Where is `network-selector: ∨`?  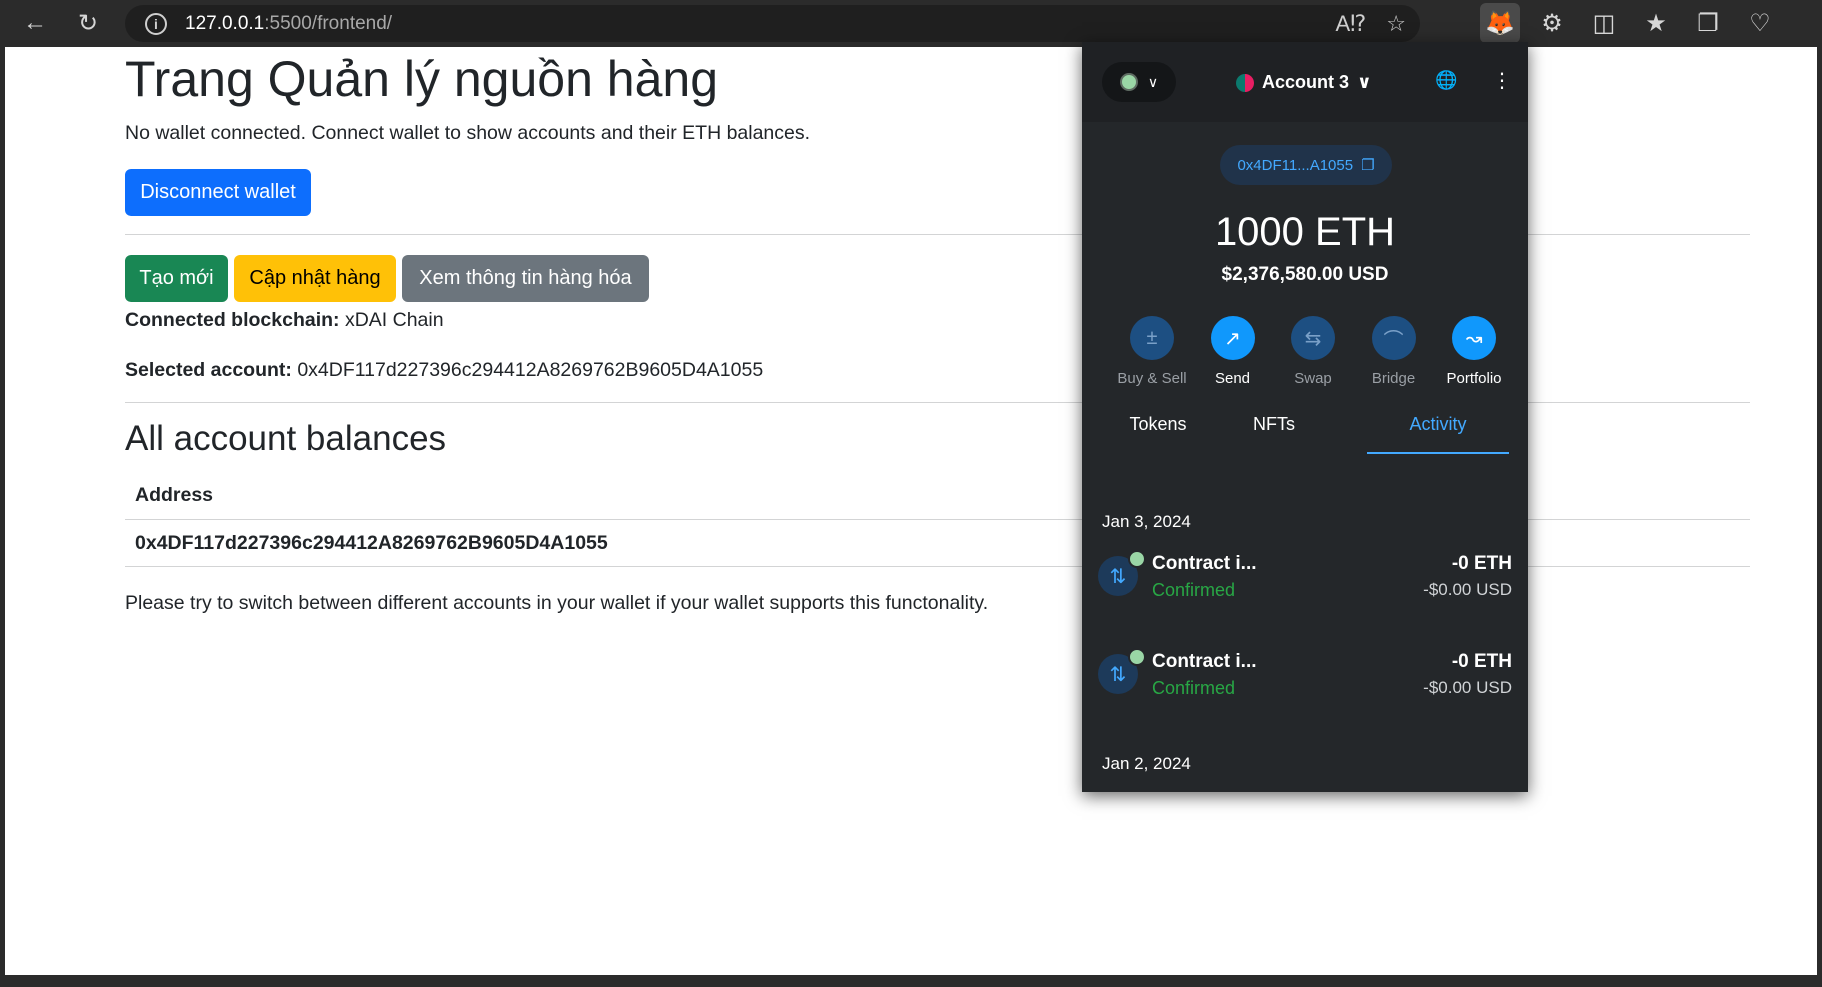 network-selector: ∨ is located at coordinates (1139, 82).